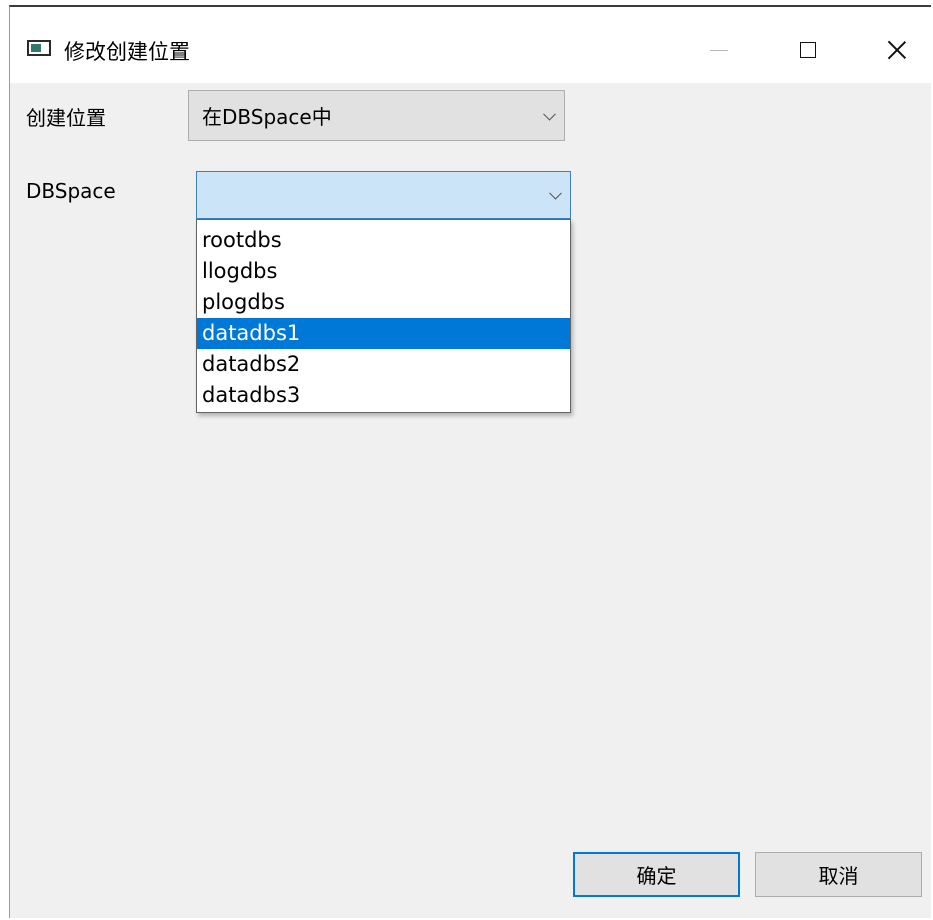  What do you see at coordinates (71, 191) in the screenshot?
I see `dbspace-label: DBSpace` at bounding box center [71, 191].